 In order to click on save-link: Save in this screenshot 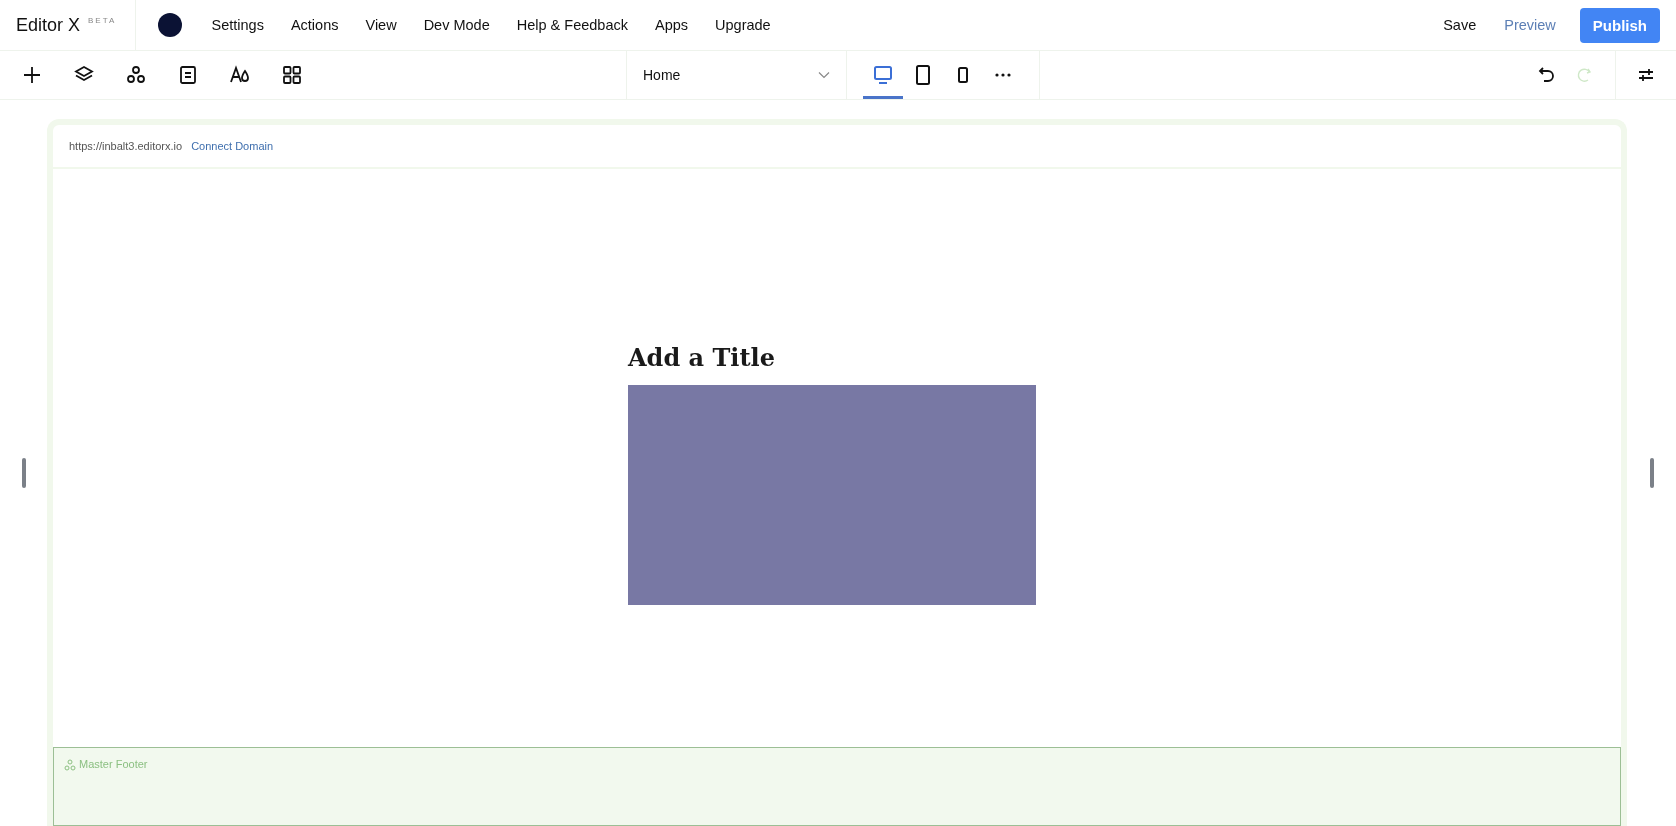, I will do `click(1460, 25)`.